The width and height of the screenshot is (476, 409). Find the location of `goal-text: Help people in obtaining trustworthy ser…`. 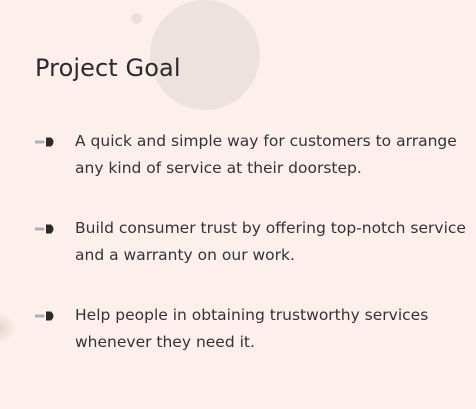

goal-text: Help people in obtaining trustworthy ser… is located at coordinates (252, 328).